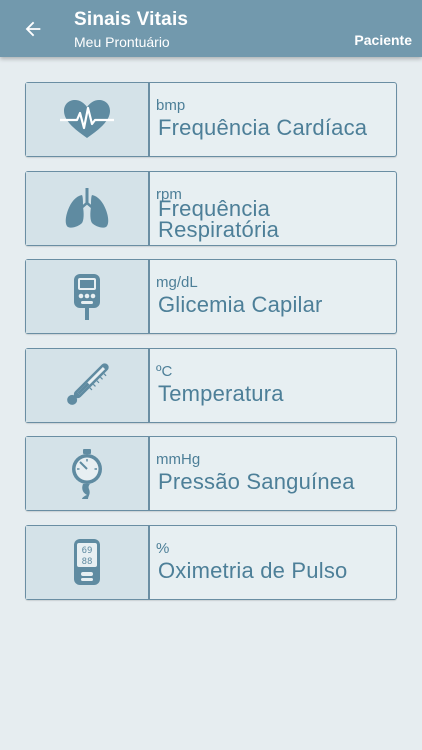 Image resolution: width=422 pixels, height=750 pixels. I want to click on oximeter-reading-2: 88, so click(87, 562).